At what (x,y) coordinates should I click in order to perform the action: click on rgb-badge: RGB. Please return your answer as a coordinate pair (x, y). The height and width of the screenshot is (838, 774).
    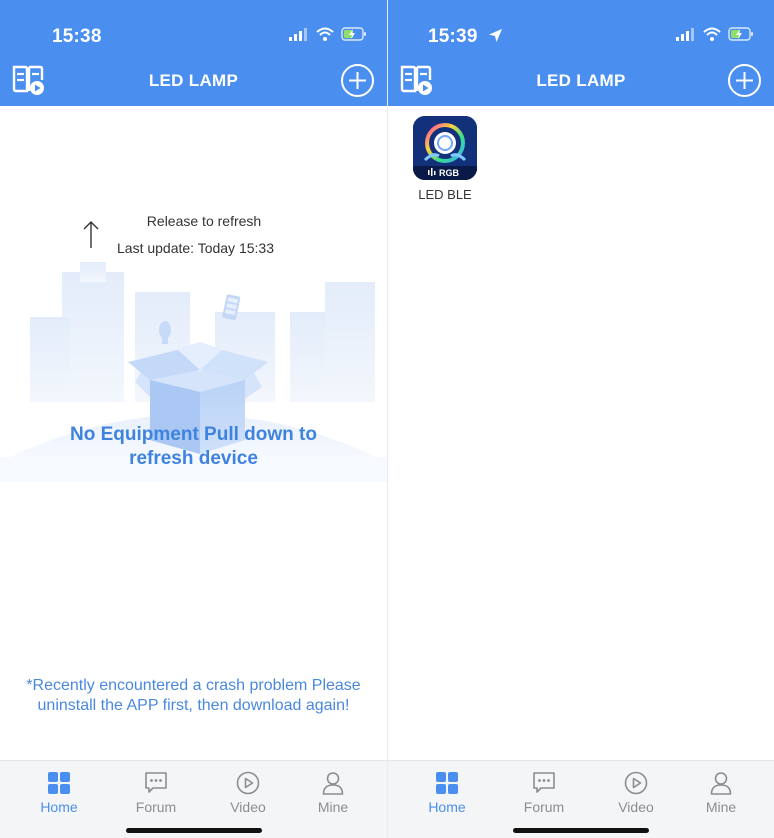
    Looking at the image, I should click on (449, 173).